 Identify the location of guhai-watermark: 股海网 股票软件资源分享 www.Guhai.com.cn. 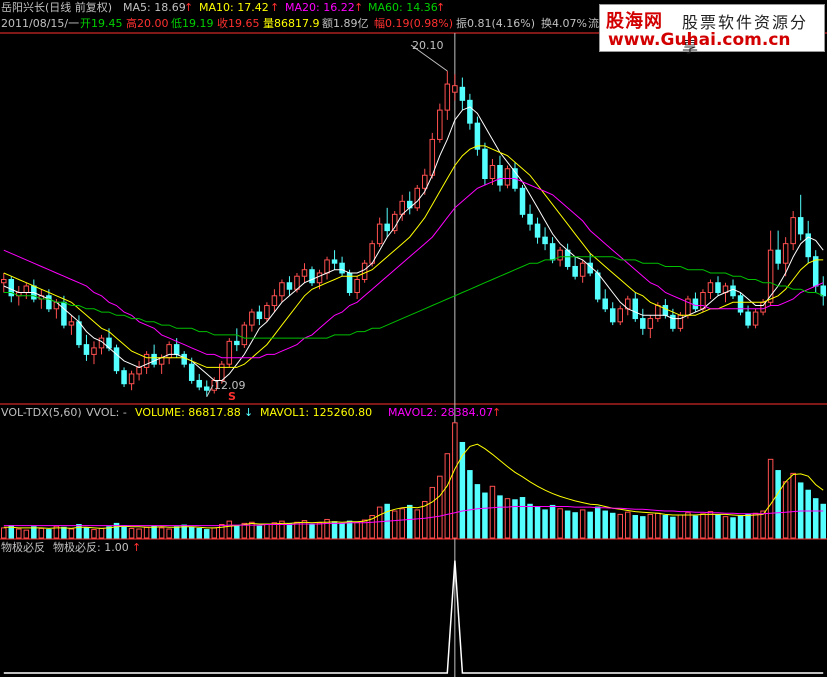
(712, 30).